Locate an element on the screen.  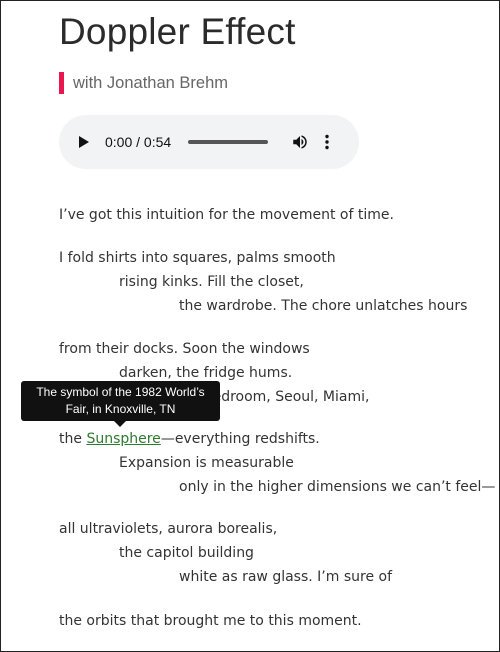
byline: with Jonathan Brehm is located at coordinates (143, 83).